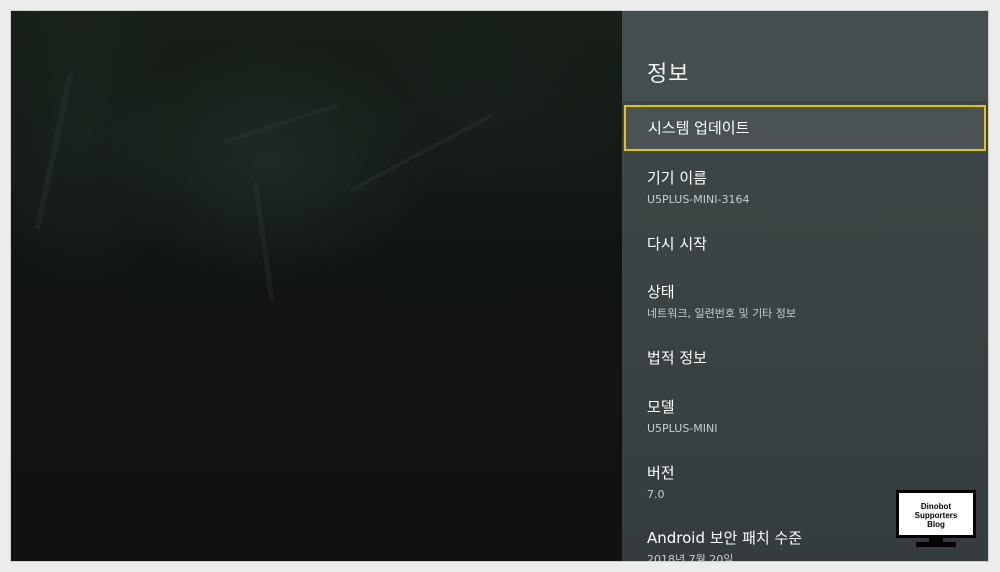 The height and width of the screenshot is (572, 1000). Describe the element at coordinates (699, 128) in the screenshot. I see `menu-item-label: 시스템 업데이트` at that location.